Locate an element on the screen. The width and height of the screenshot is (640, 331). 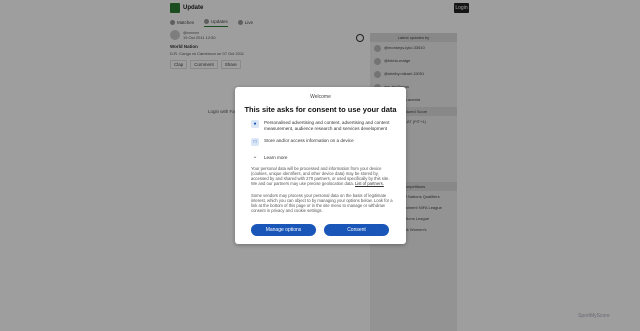
dialog-welcome: Welcome is located at coordinates (320, 97).